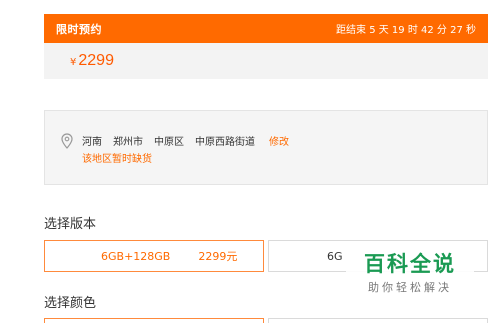 The image size is (500, 323). I want to click on price-currency: ¥, so click(73, 62).